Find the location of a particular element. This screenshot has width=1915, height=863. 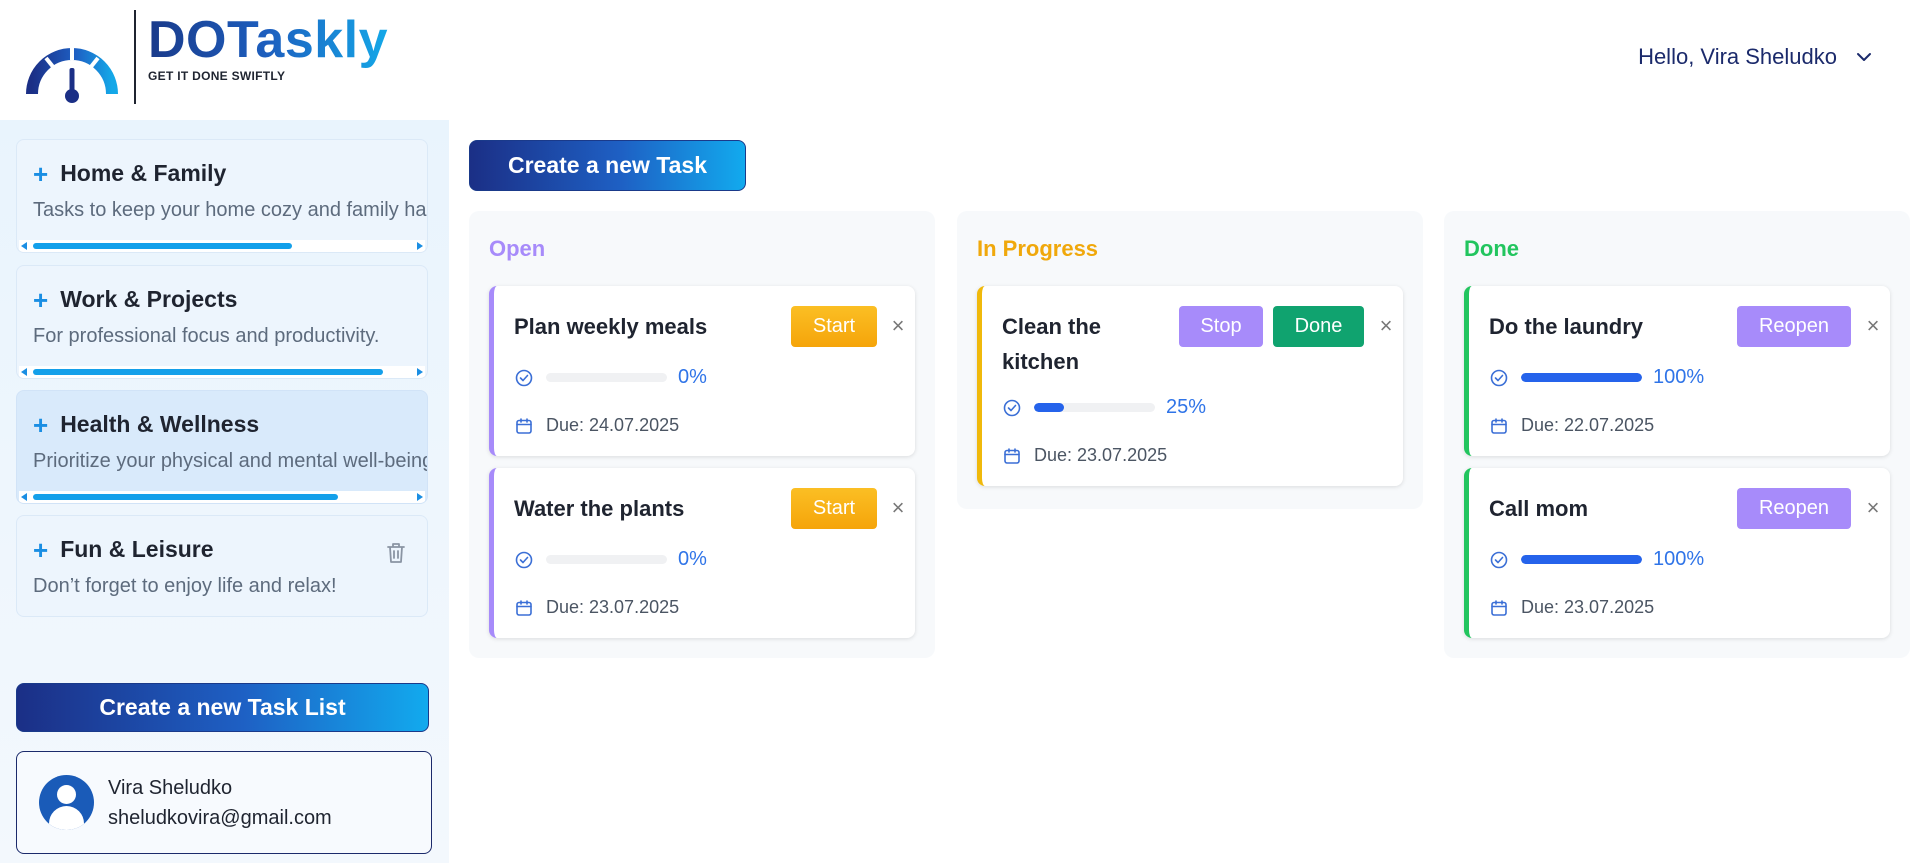

column-title: Open is located at coordinates (517, 248).